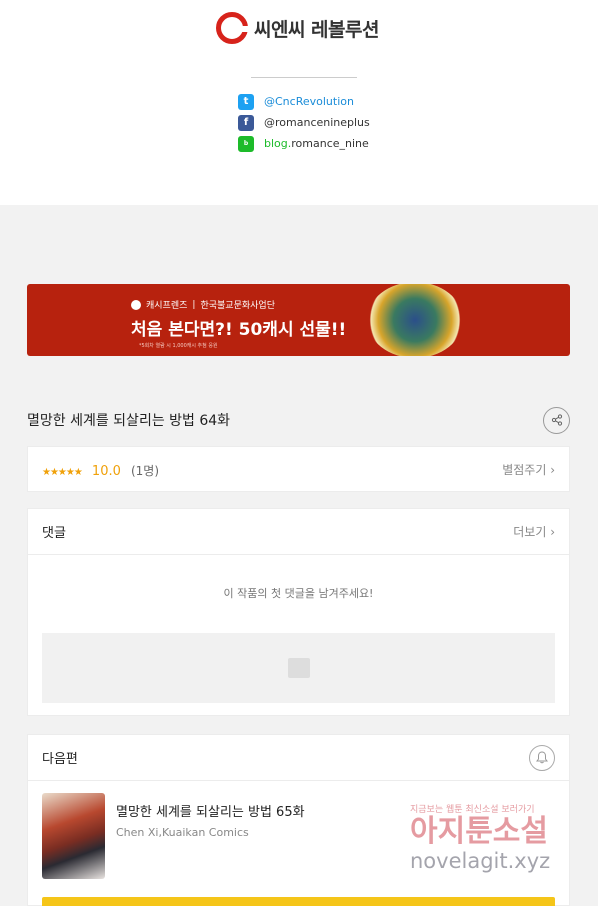 The width and height of the screenshot is (598, 906). What do you see at coordinates (62, 472) in the screenshot?
I see `star-rating: ★★★★★` at bounding box center [62, 472].